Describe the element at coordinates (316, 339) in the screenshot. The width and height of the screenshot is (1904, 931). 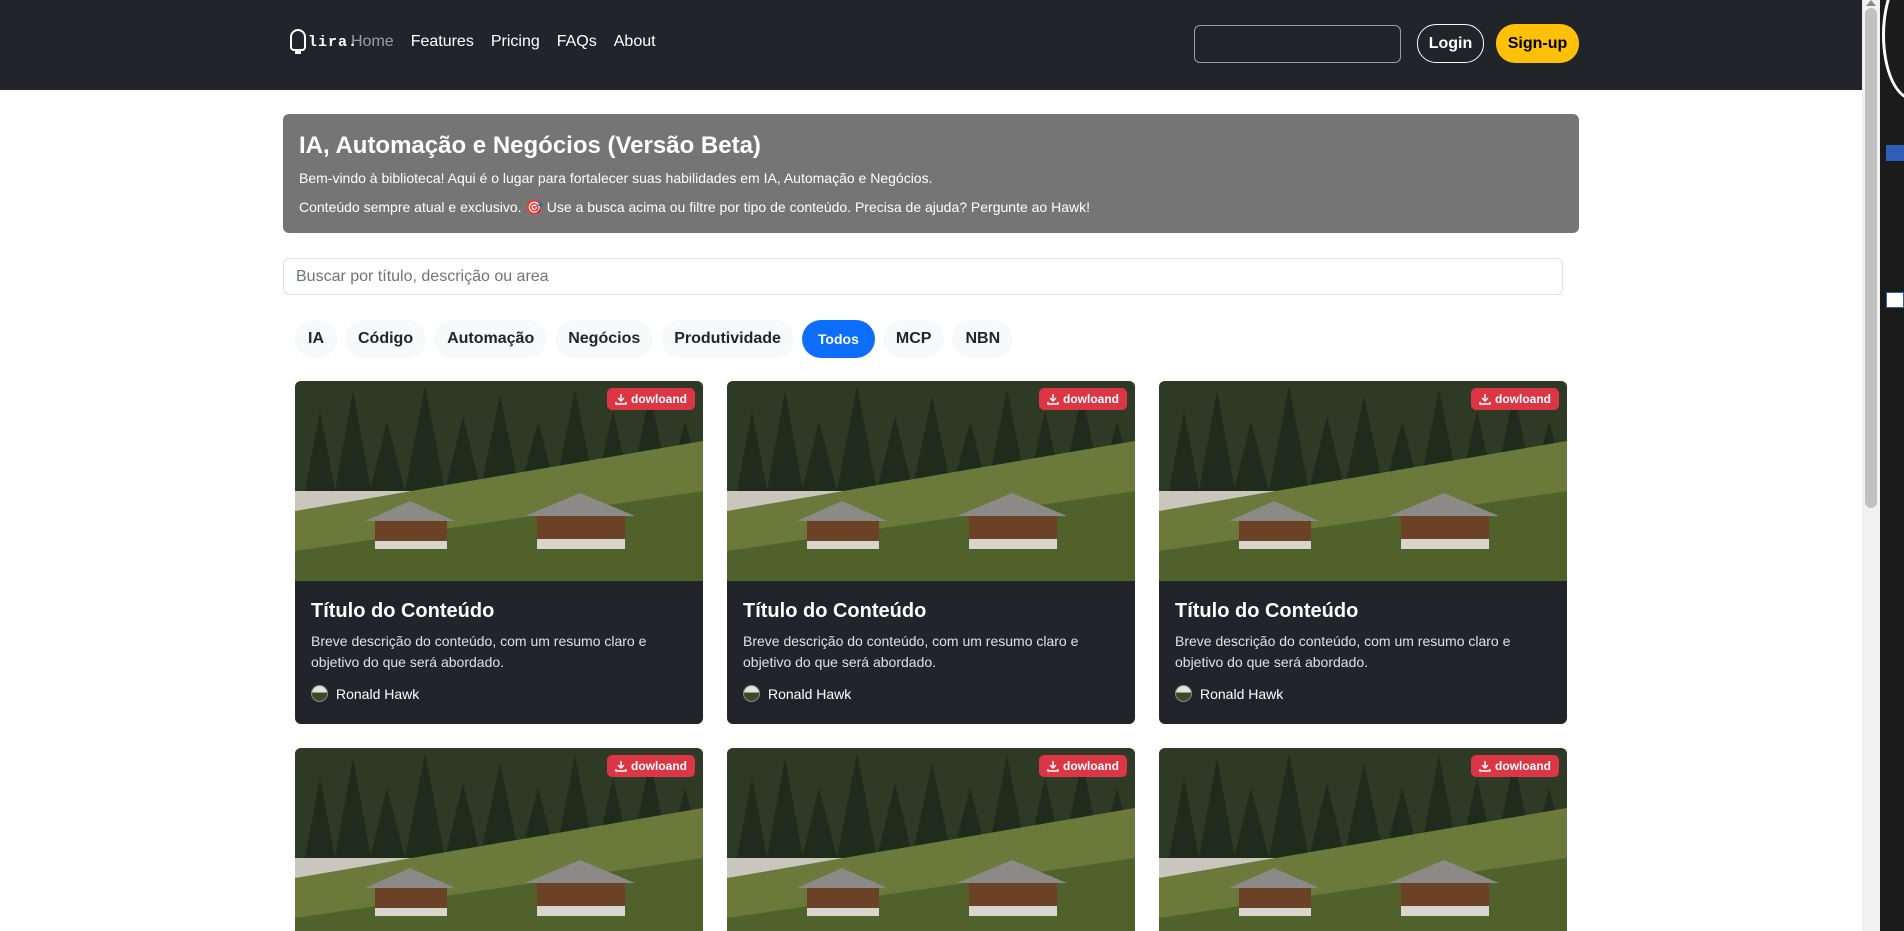
I see `filter-chip-ia: IA` at that location.